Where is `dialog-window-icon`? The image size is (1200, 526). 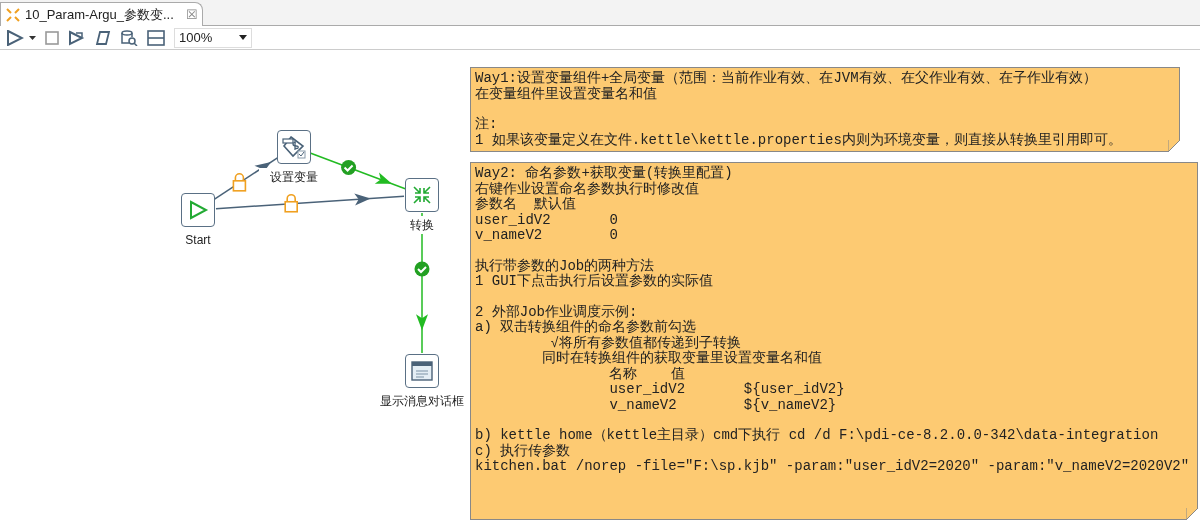 dialog-window-icon is located at coordinates (422, 371).